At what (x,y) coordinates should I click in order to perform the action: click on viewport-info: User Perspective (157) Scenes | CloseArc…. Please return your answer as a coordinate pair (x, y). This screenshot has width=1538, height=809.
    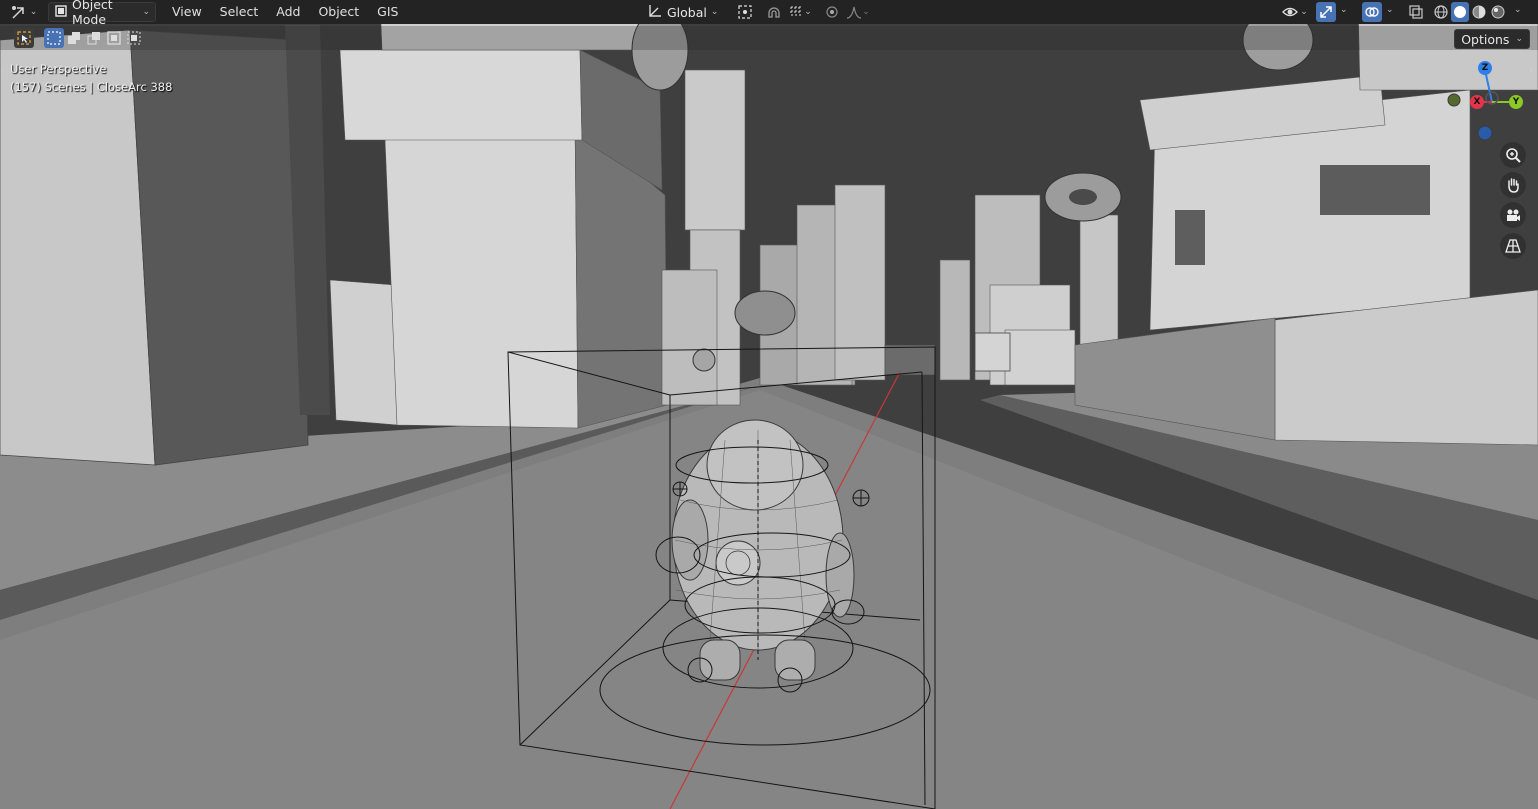
    Looking at the image, I should click on (91, 78).